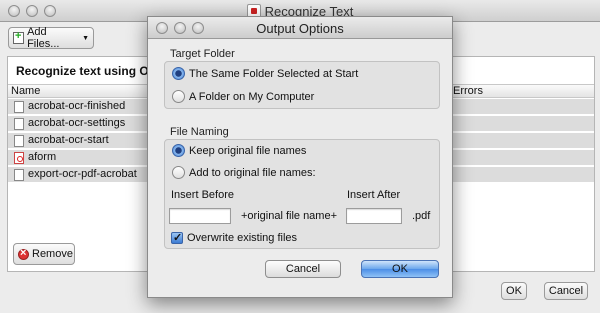 The height and width of the screenshot is (313, 600). I want to click on main-cancel-button: Cancel, so click(566, 291).